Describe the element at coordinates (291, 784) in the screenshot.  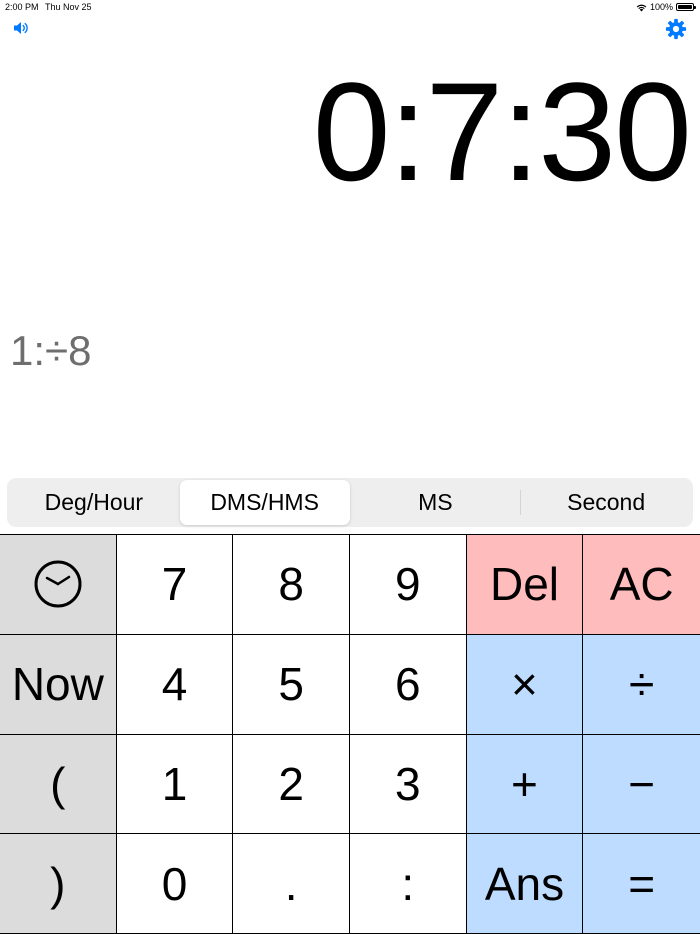
I see `key-2: 2` at that location.